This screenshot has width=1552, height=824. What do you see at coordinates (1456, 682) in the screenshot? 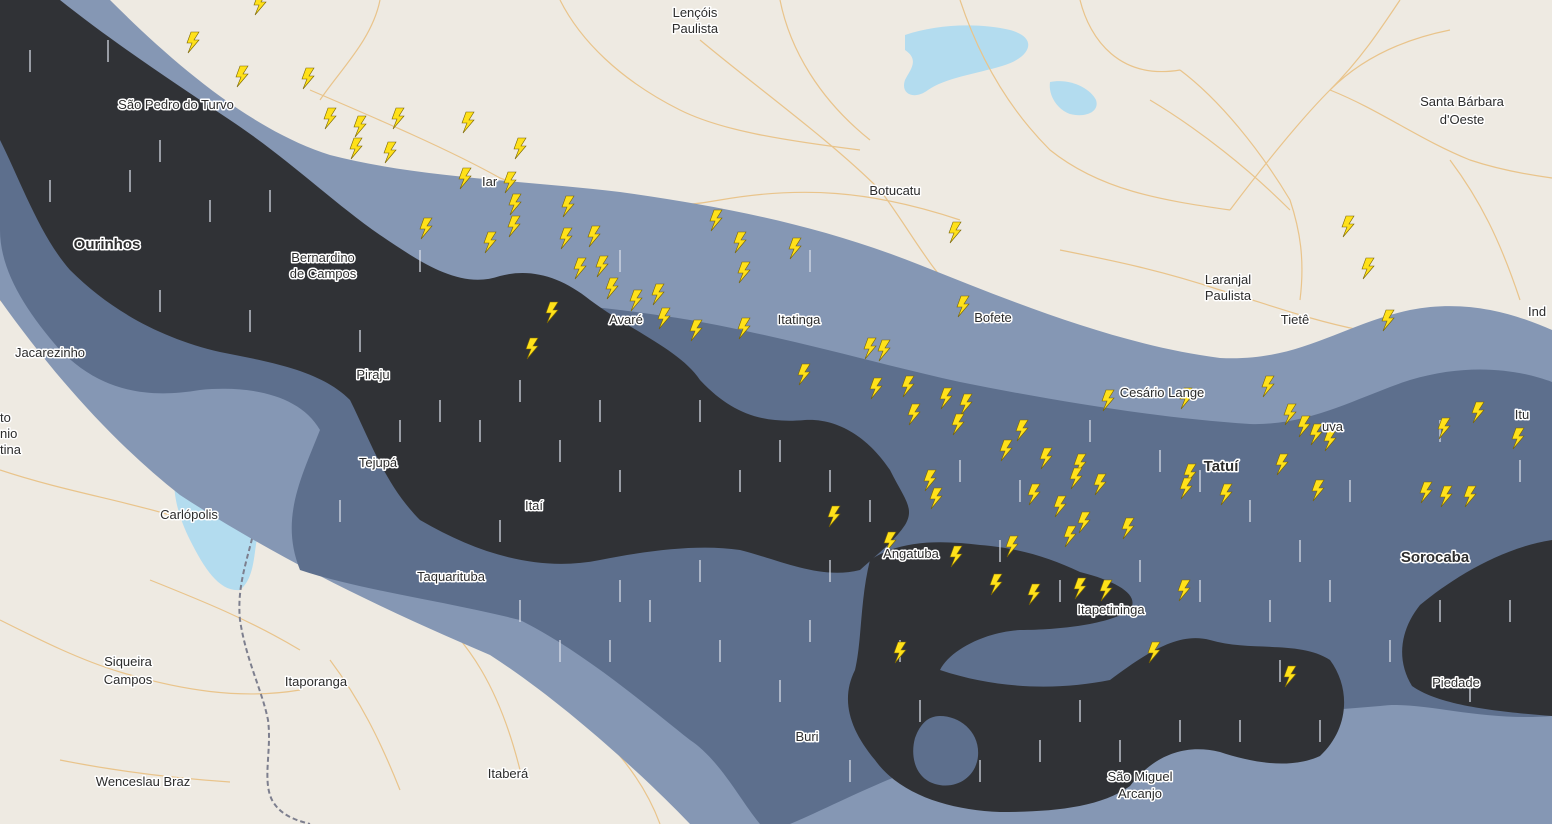
I see `city-label-piedade: Piedade` at bounding box center [1456, 682].